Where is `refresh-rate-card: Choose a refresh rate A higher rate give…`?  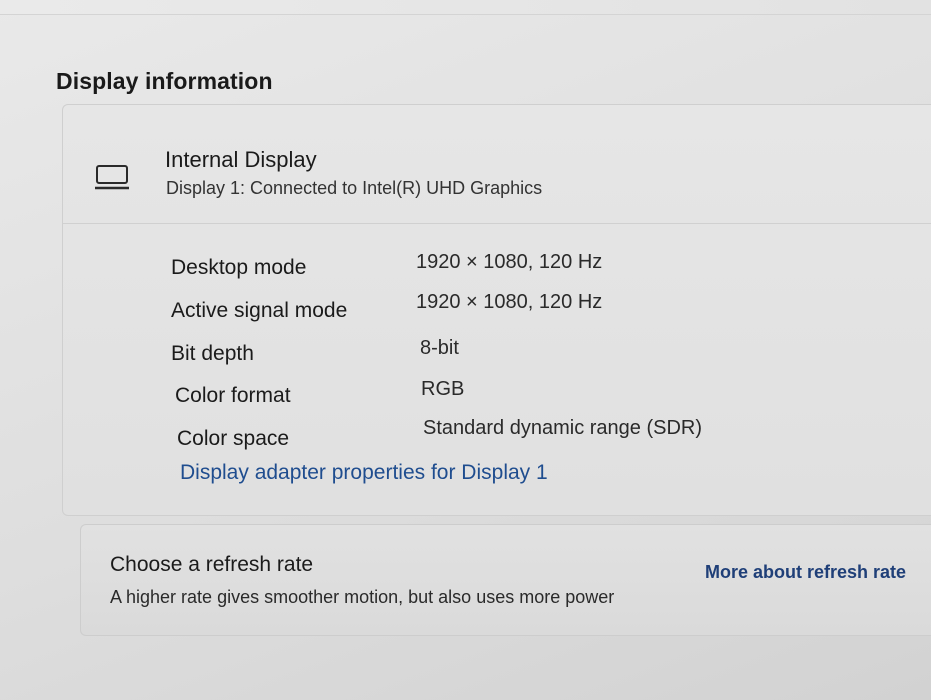 refresh-rate-card: Choose a refresh rate A higher rate give… is located at coordinates (505, 580).